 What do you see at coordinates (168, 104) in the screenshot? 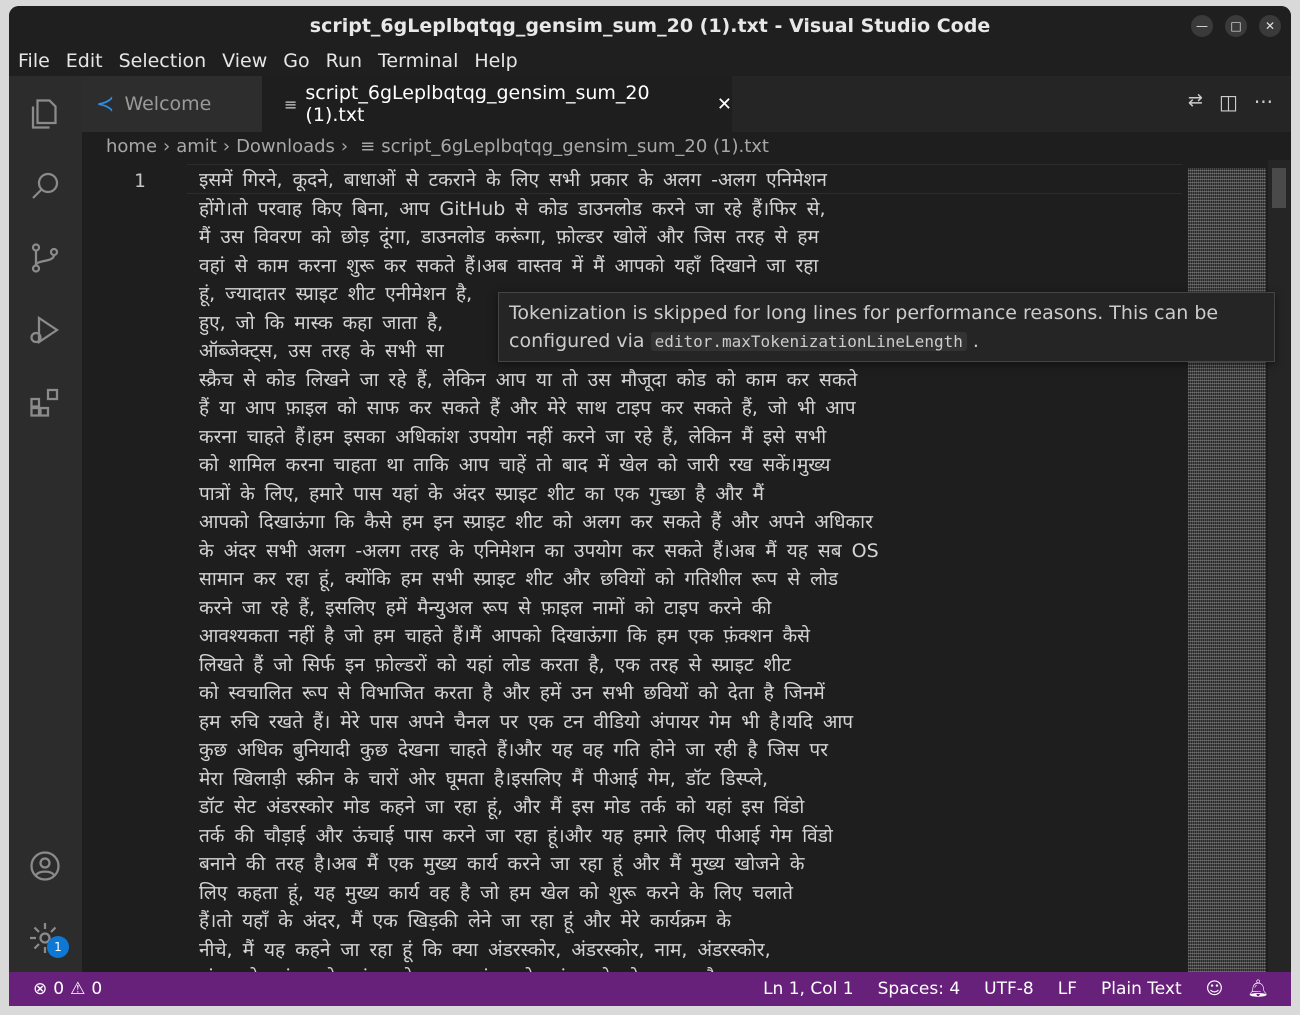
I see `tab-welcome-label: Welcome` at bounding box center [168, 104].